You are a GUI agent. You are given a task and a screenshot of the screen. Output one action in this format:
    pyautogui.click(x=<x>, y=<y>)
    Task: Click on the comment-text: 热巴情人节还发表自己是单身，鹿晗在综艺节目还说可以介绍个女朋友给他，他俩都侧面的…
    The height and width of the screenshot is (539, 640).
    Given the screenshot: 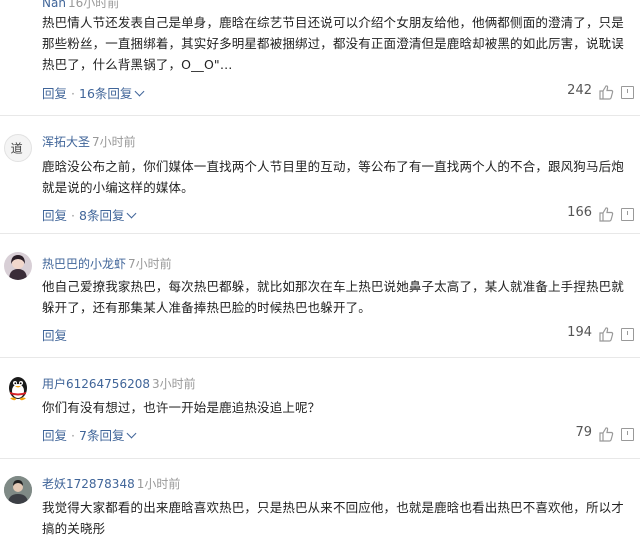 What is the action you would take?
    pyautogui.click(x=333, y=43)
    